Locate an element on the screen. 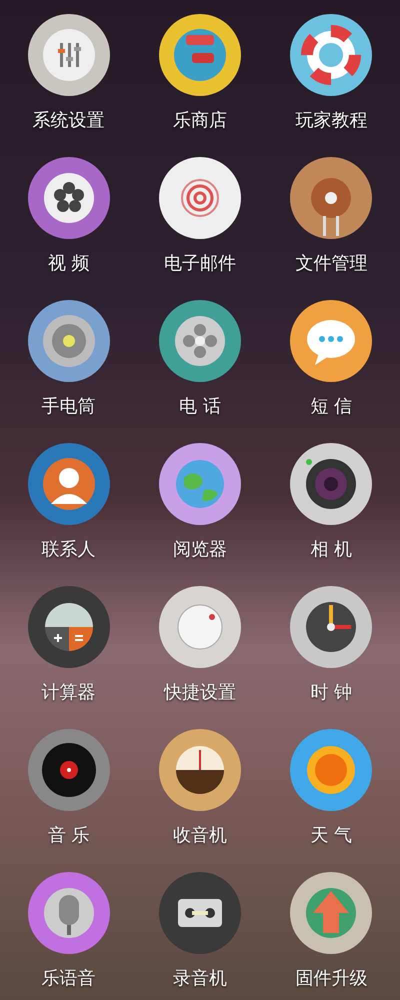  app-label: 快捷设置 is located at coordinates (200, 693).